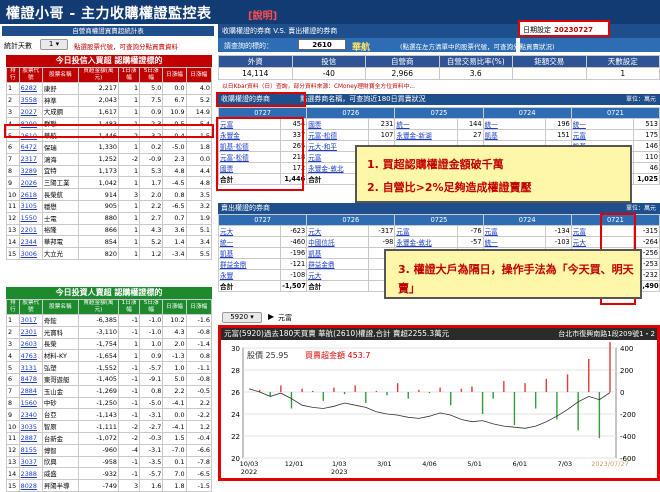 Image resolution: width=660 pixels, height=492 pixels. What do you see at coordinates (564, 28) in the screenshot?
I see `date-setting: 日期設定 20230727` at bounding box center [564, 28].